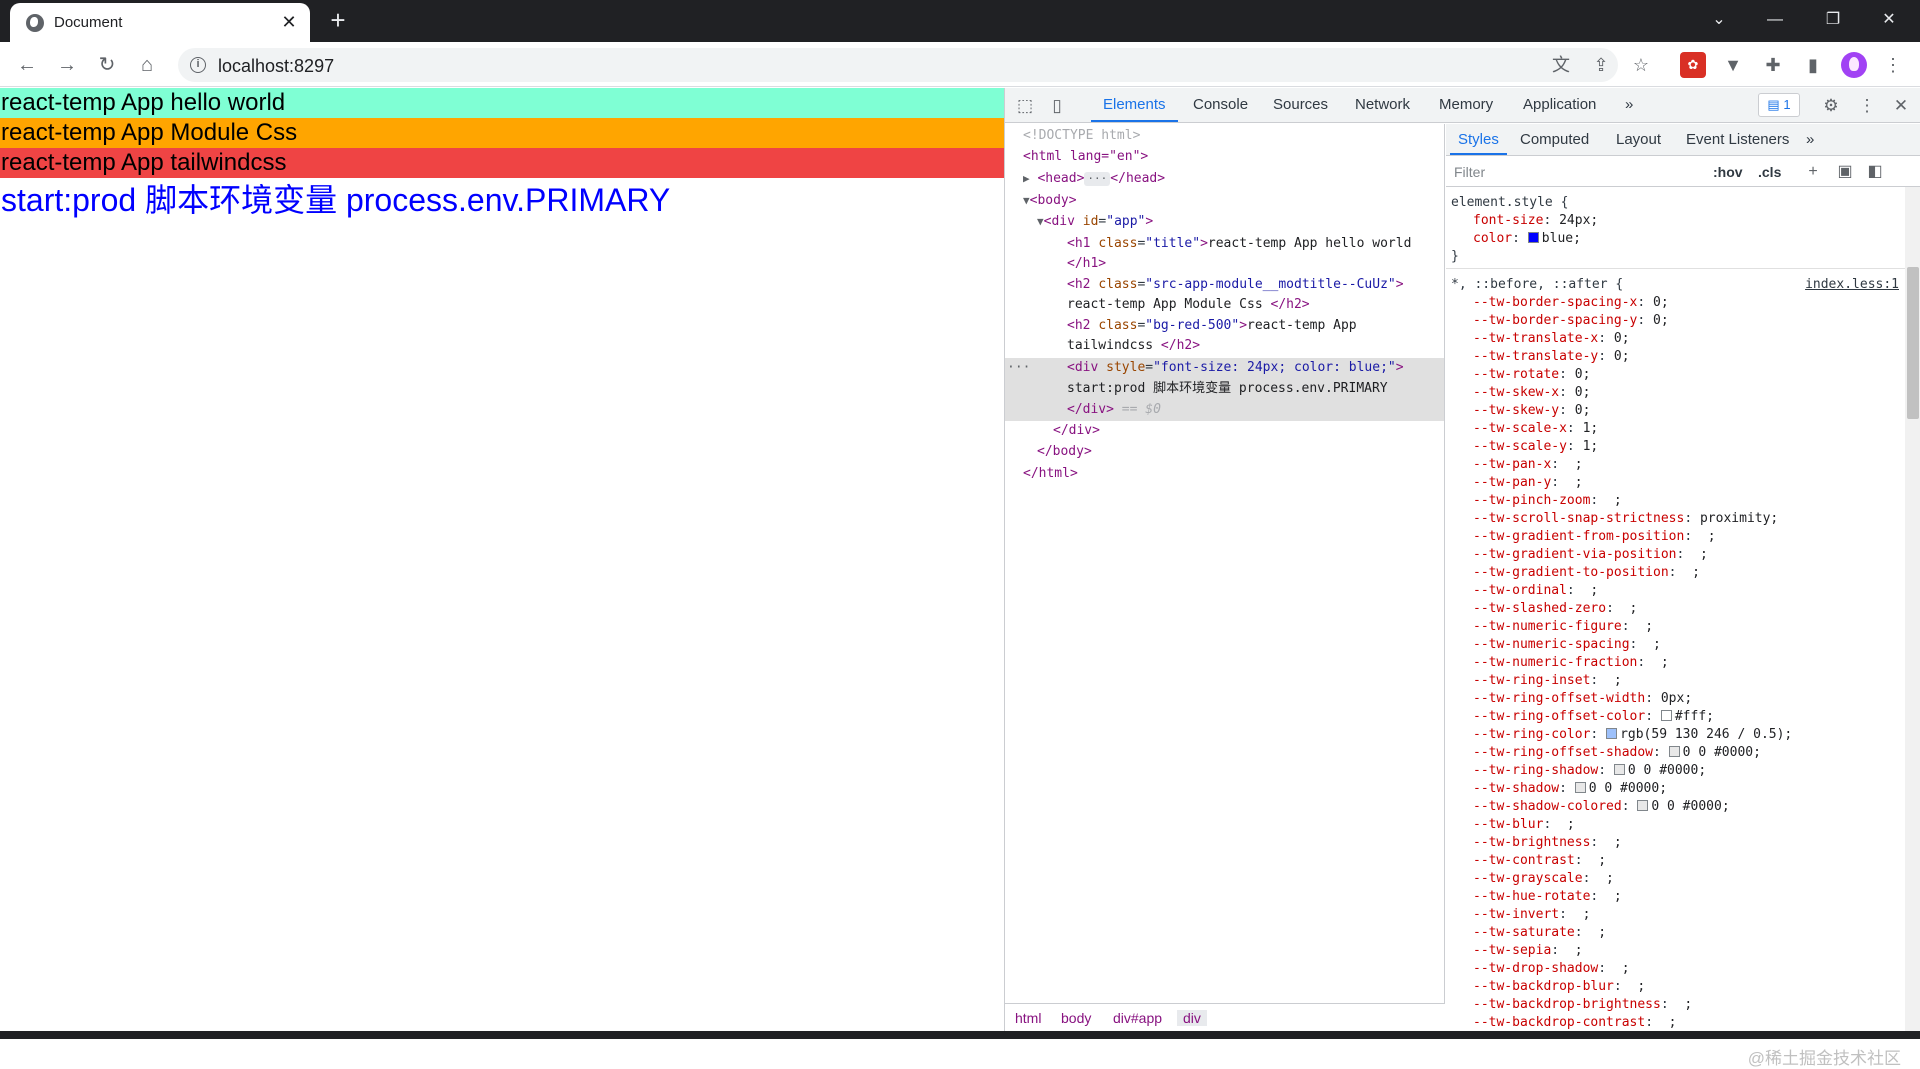 The height and width of the screenshot is (1069, 1920). What do you see at coordinates (1528, 483) in the screenshot?
I see `css-declaration: --tw-pan-y: ;` at bounding box center [1528, 483].